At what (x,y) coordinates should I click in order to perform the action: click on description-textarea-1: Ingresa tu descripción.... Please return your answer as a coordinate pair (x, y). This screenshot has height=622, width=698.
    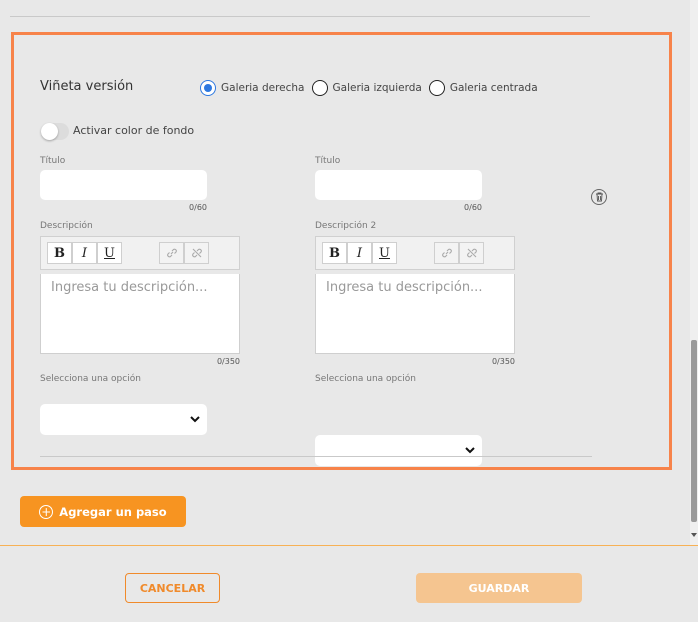
    Looking at the image, I should click on (140, 314).